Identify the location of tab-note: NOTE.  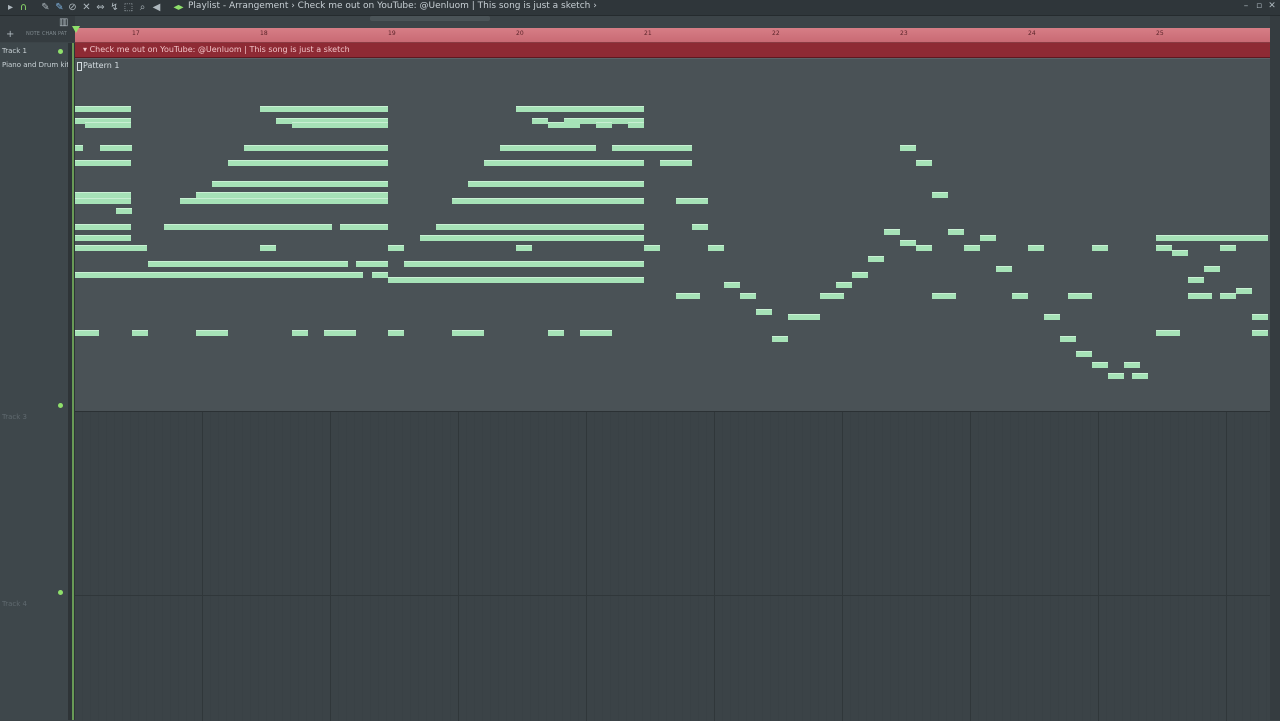
(33, 34).